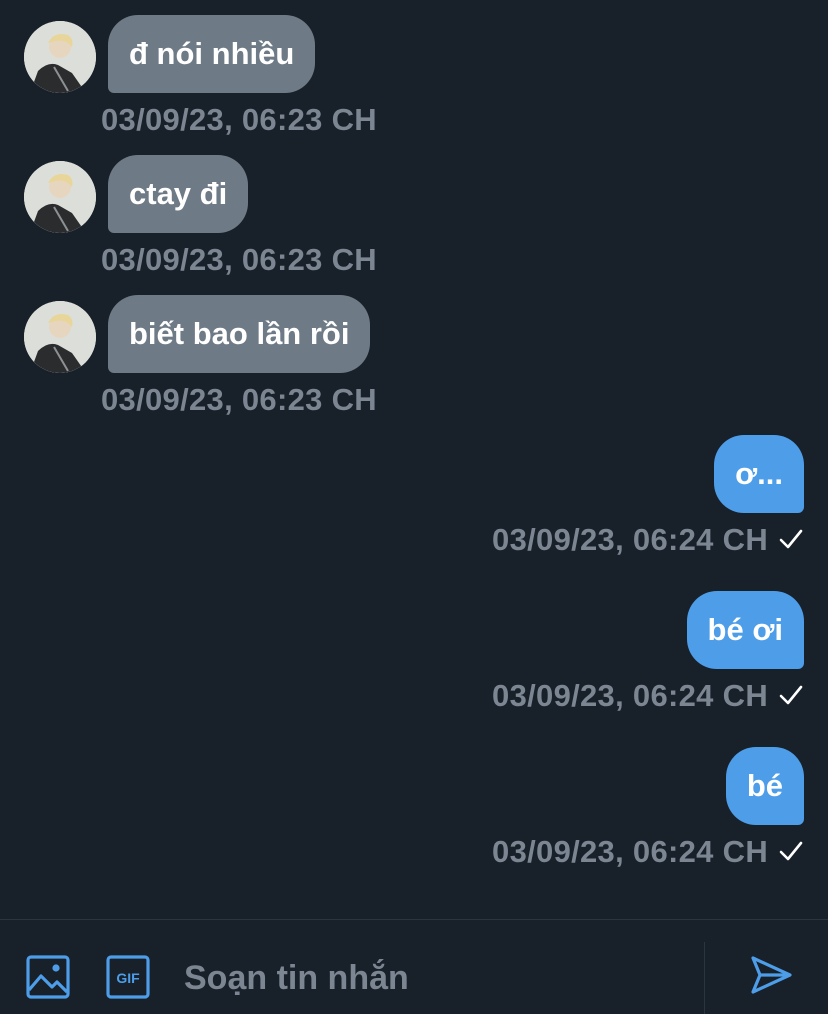 The height and width of the screenshot is (1014, 828). I want to click on send-icon, so click(771, 975).